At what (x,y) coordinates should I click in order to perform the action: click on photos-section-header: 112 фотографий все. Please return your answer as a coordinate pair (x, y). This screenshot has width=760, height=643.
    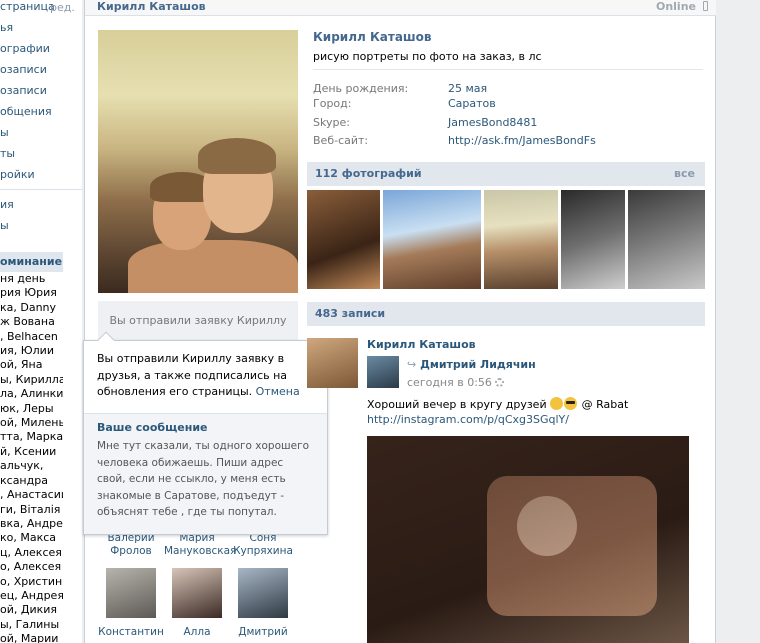
    Looking at the image, I should click on (506, 174).